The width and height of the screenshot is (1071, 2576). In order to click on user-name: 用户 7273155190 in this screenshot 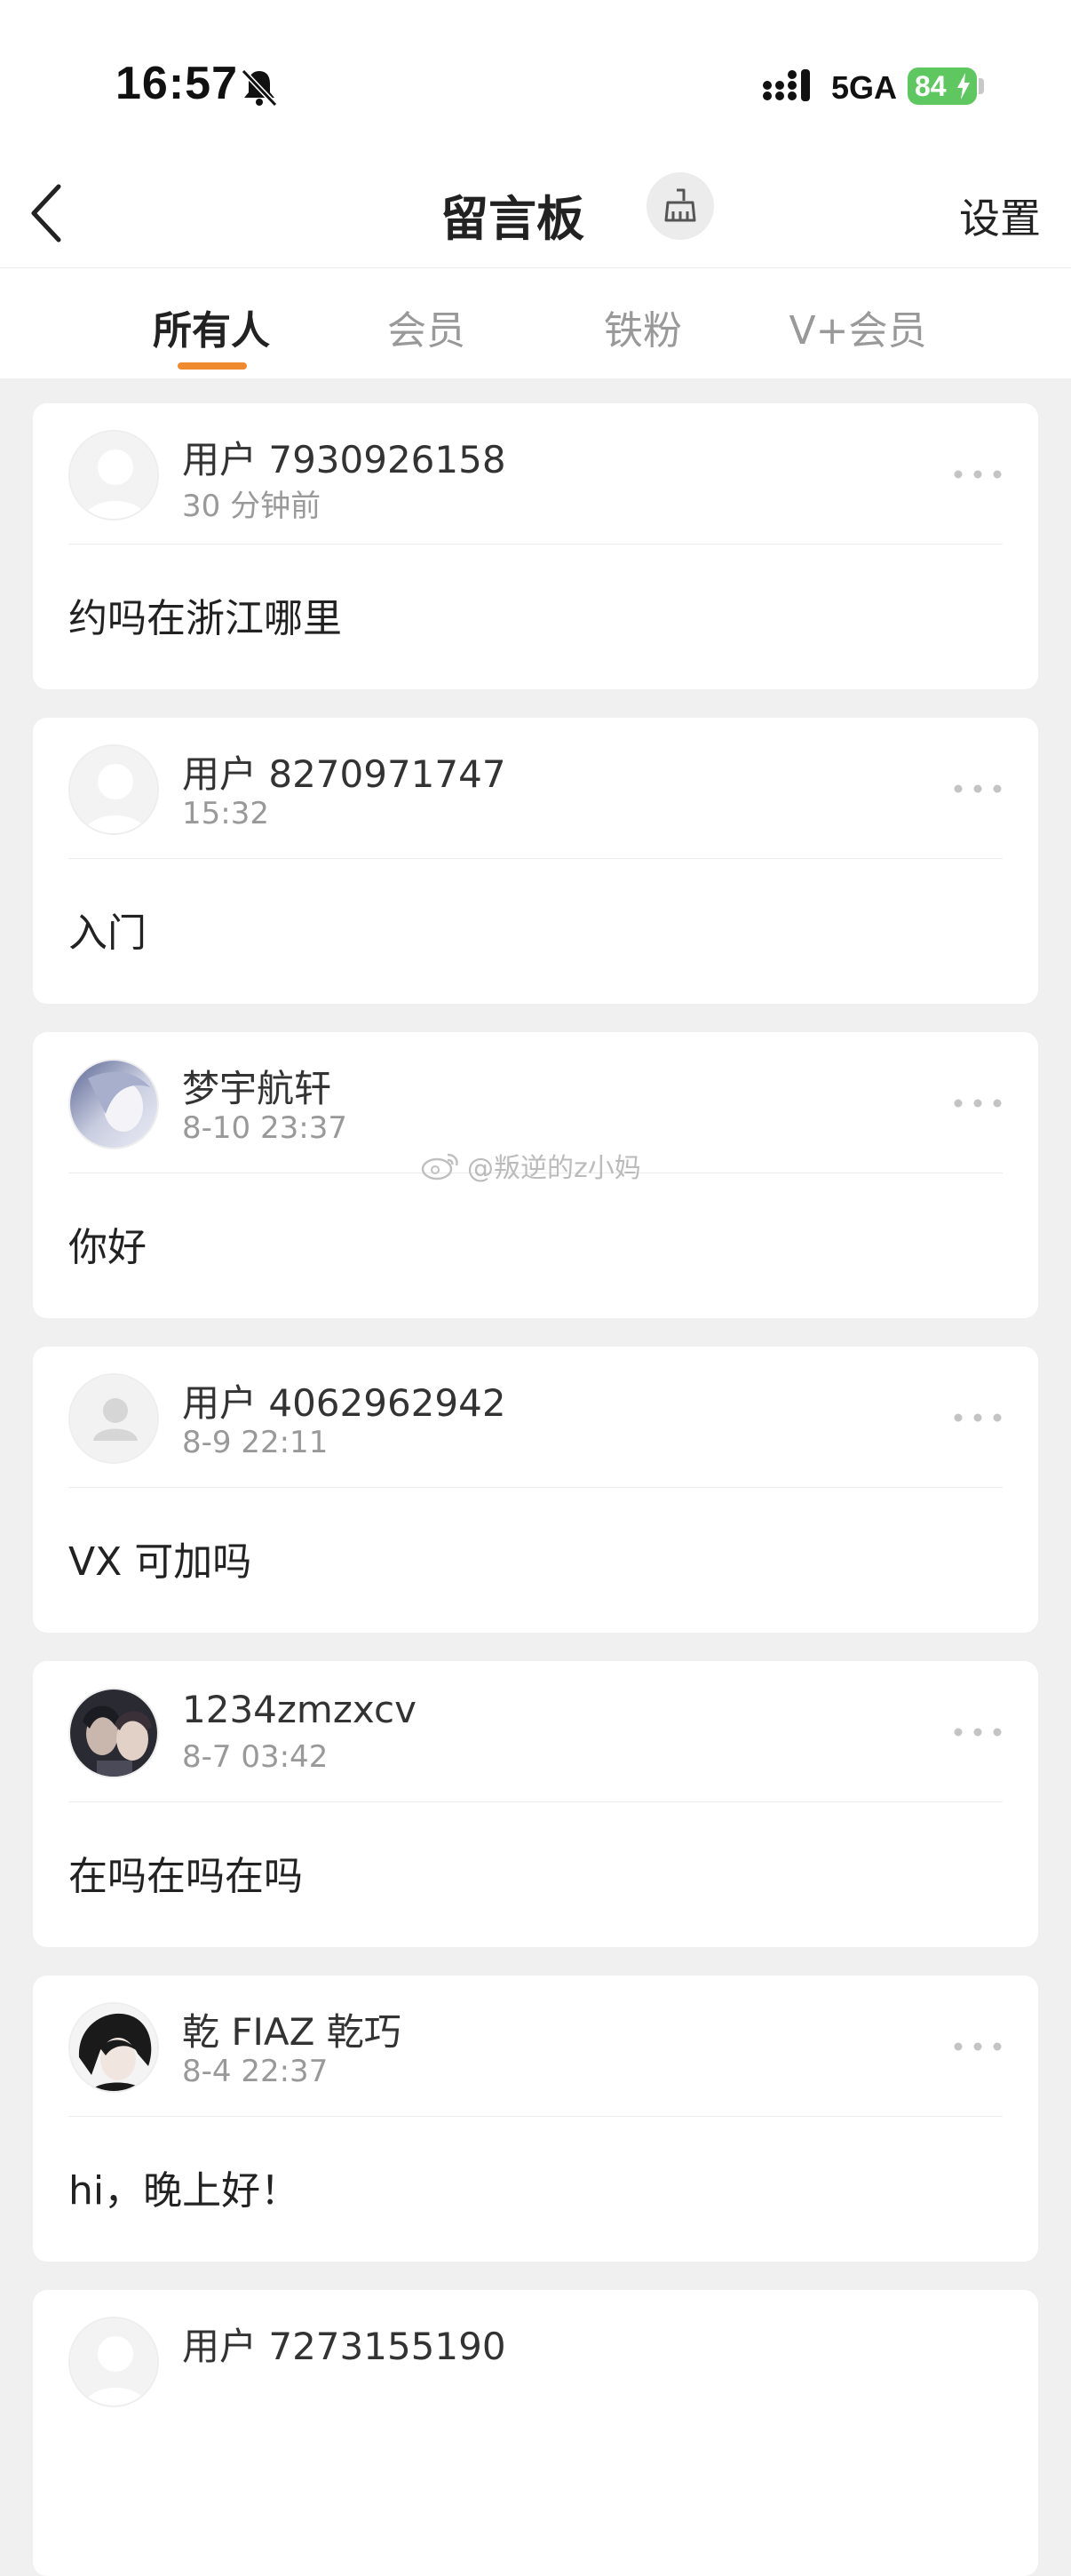, I will do `click(344, 2344)`.